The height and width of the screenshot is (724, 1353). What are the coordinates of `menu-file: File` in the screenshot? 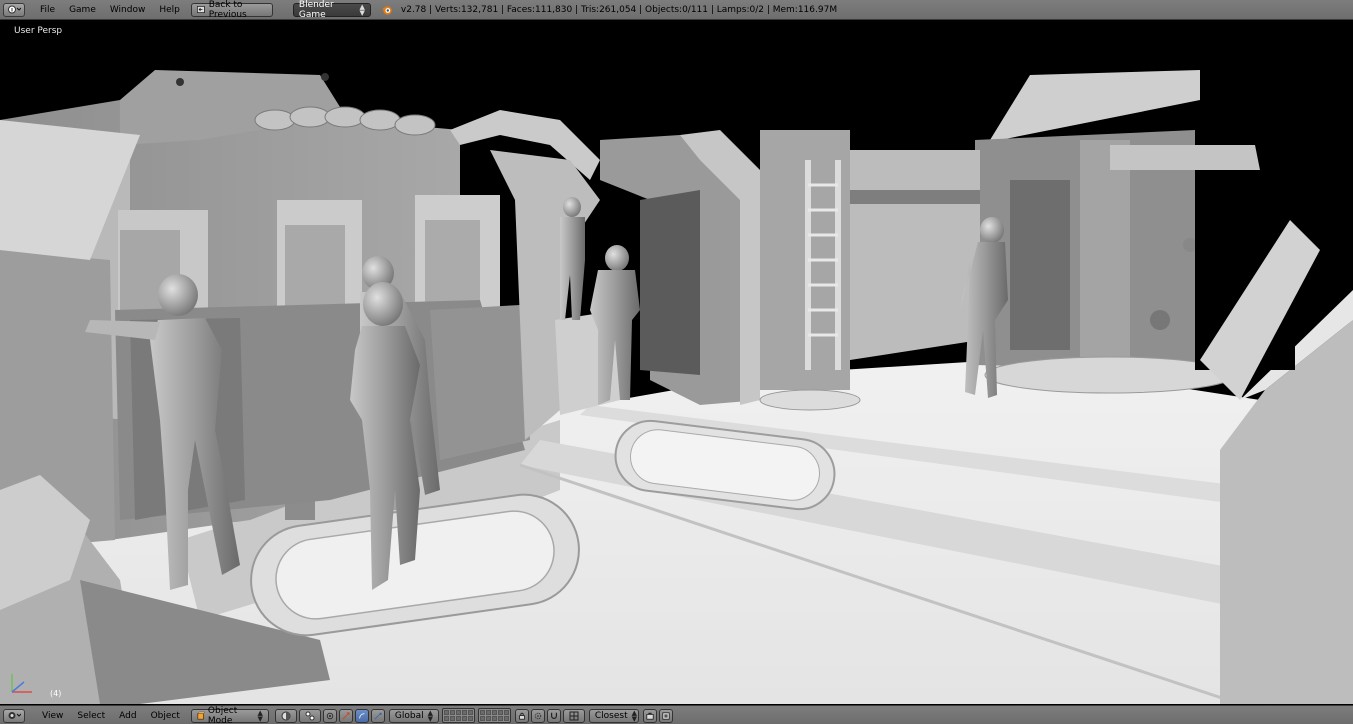 It's located at (47, 10).